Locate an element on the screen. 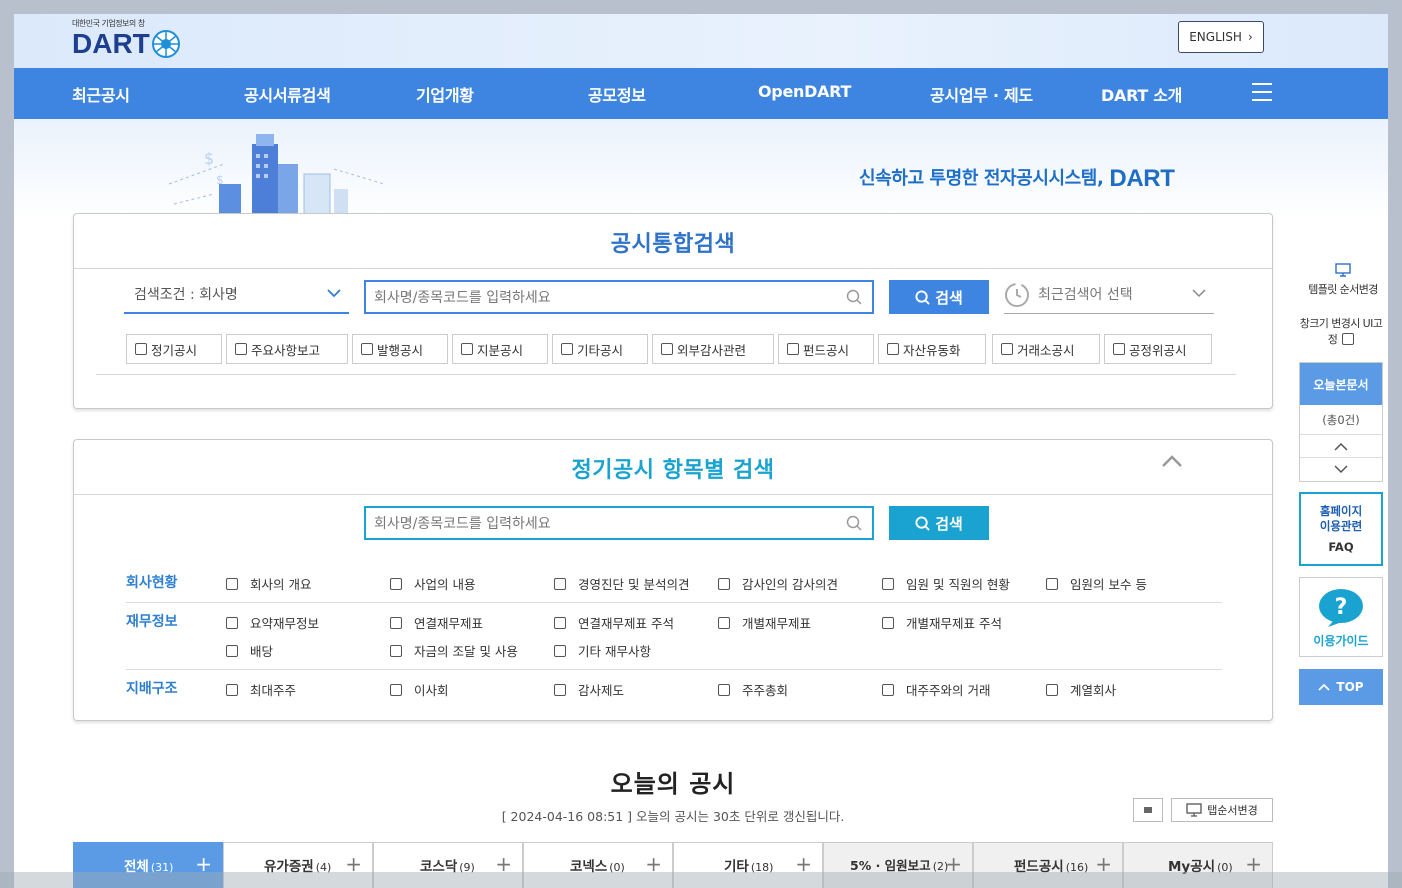 The image size is (1402, 888). check-item: 자금의 조달 및 사용 is located at coordinates (454, 650).